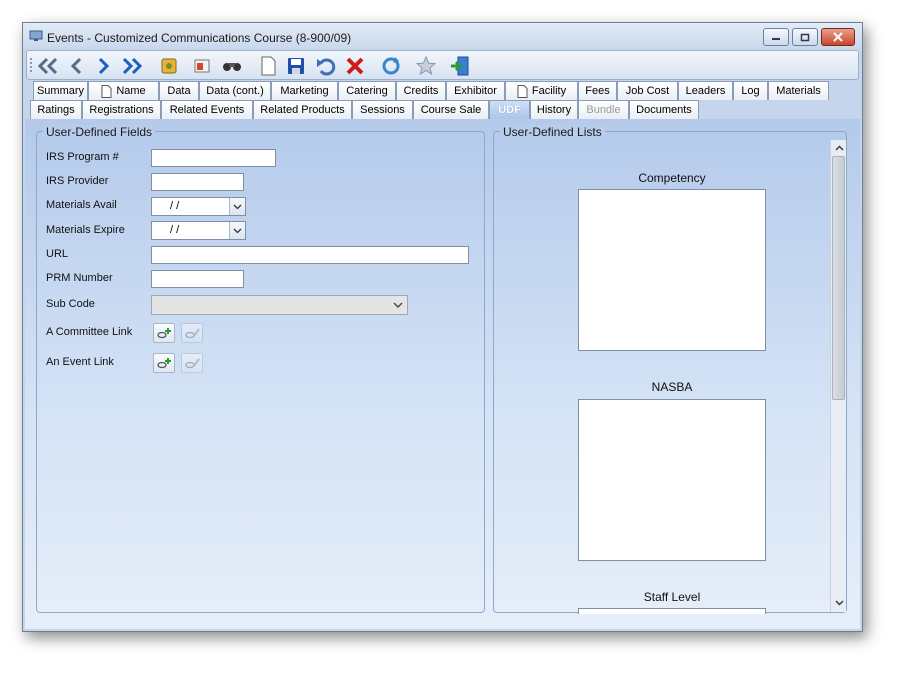 The height and width of the screenshot is (688, 919). What do you see at coordinates (192, 333) in the screenshot?
I see `committee-link-edit-button` at bounding box center [192, 333].